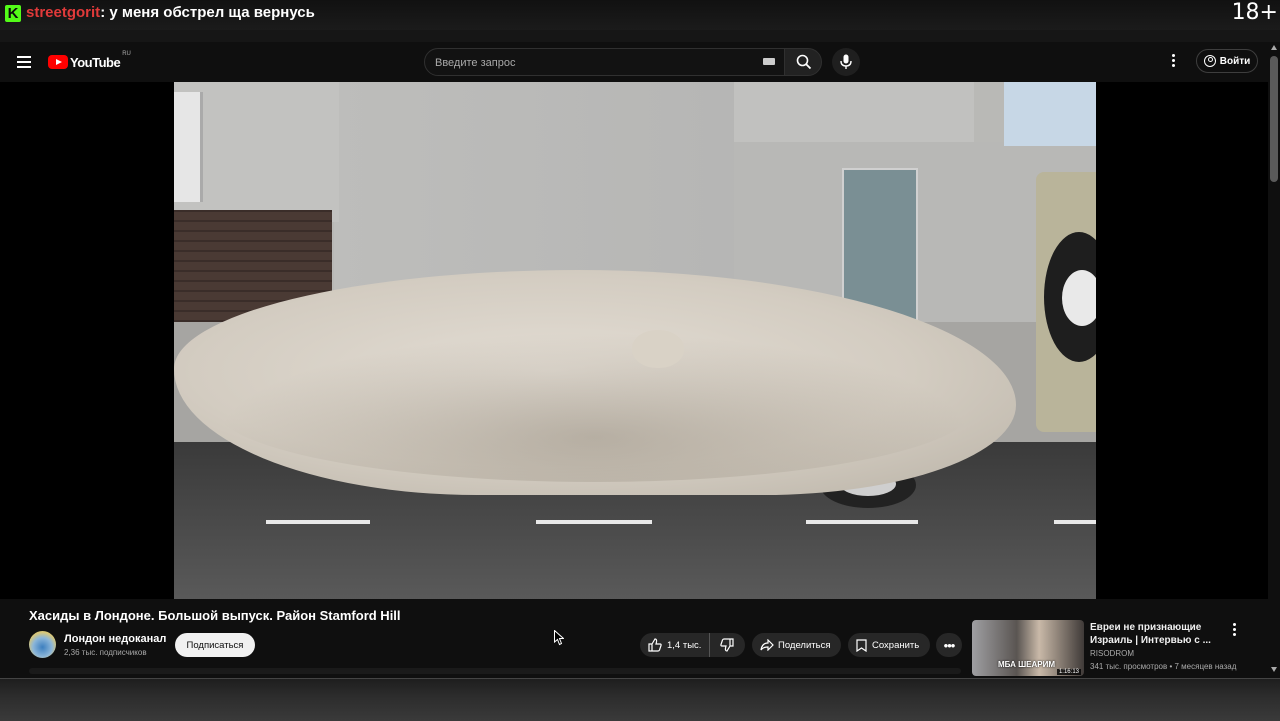 This screenshot has height=721, width=1280. I want to click on scene-roof, so click(854, 112).